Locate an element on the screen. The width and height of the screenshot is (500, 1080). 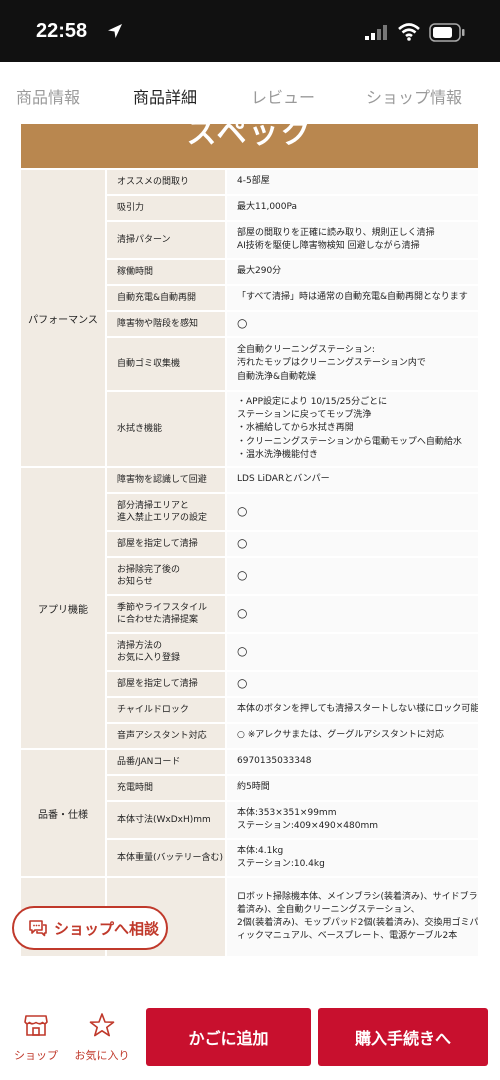
product-tabs: 商品情報 商品詳細 レビュー ショップ情報 is located at coordinates (250, 93).